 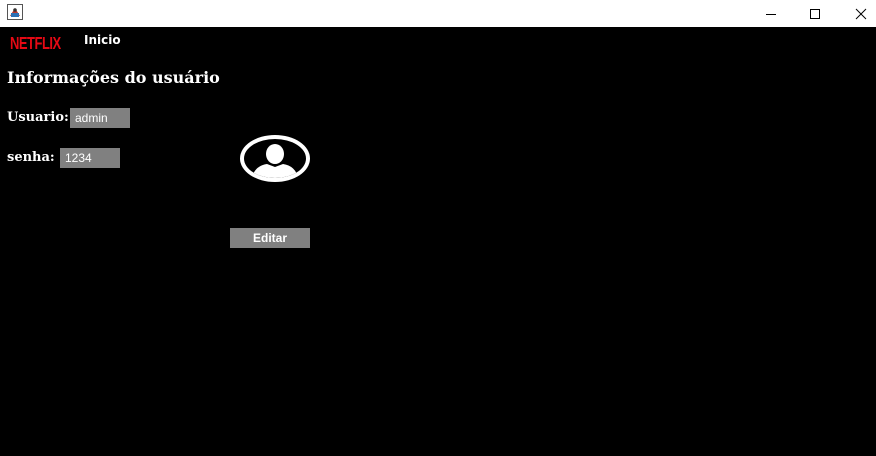 What do you see at coordinates (15, 12) in the screenshot?
I see `java-app-icon` at bounding box center [15, 12].